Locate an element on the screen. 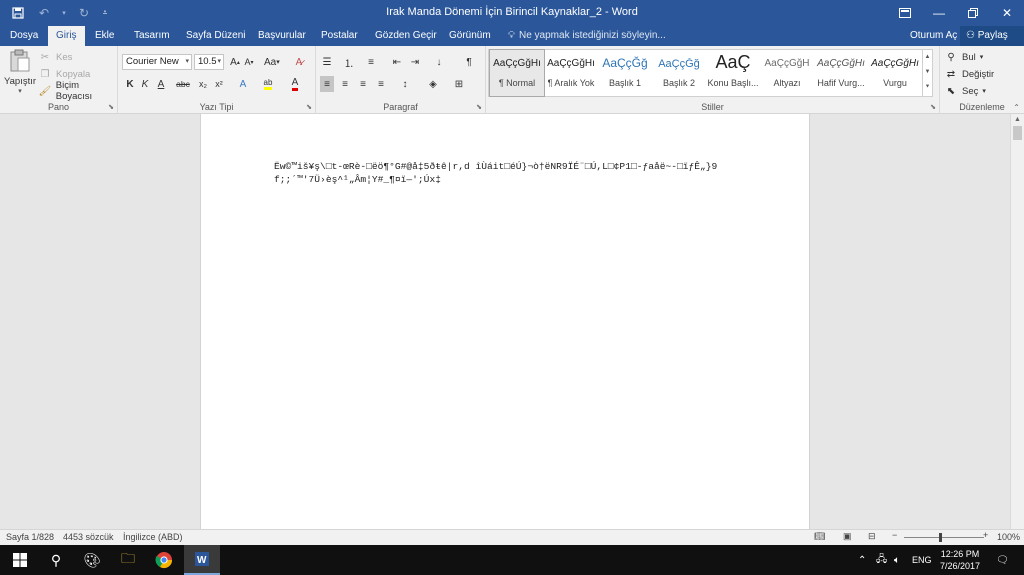 The height and width of the screenshot is (575, 1024). align-center-icon: ≡ is located at coordinates (345, 84).